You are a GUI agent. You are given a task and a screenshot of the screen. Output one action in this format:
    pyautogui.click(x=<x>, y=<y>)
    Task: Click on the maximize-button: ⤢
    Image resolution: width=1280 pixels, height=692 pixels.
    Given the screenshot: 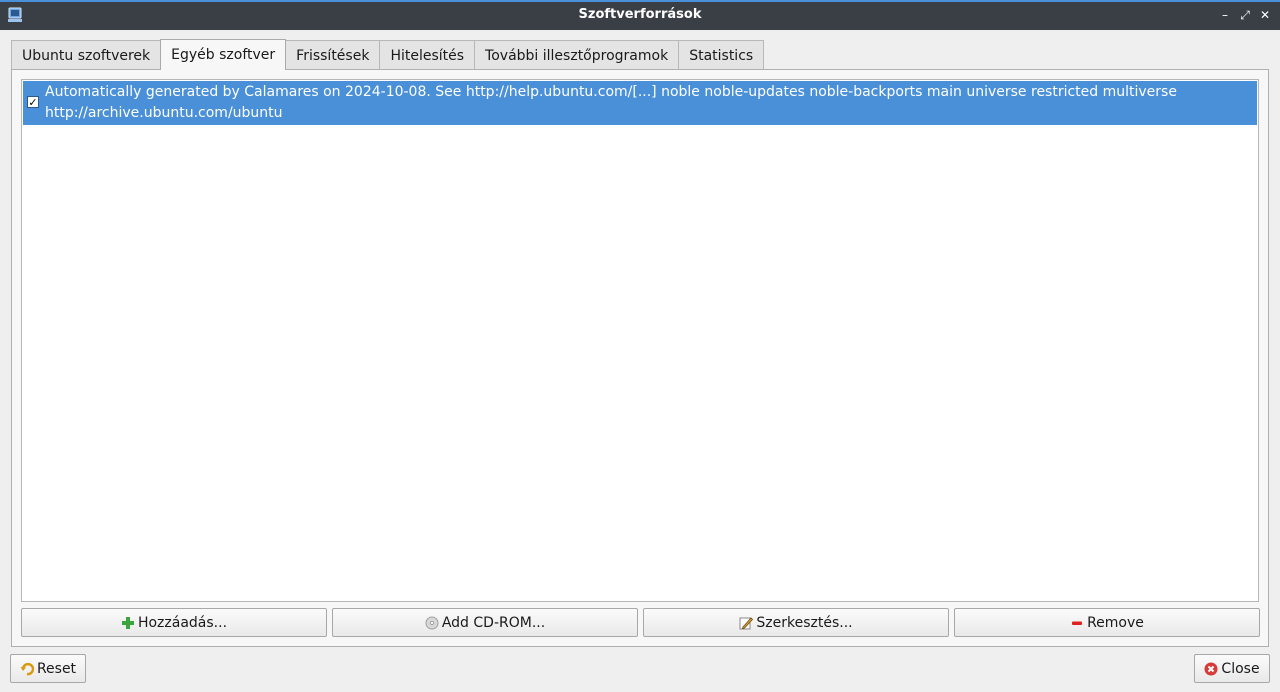 What is the action you would take?
    pyautogui.click(x=1245, y=15)
    